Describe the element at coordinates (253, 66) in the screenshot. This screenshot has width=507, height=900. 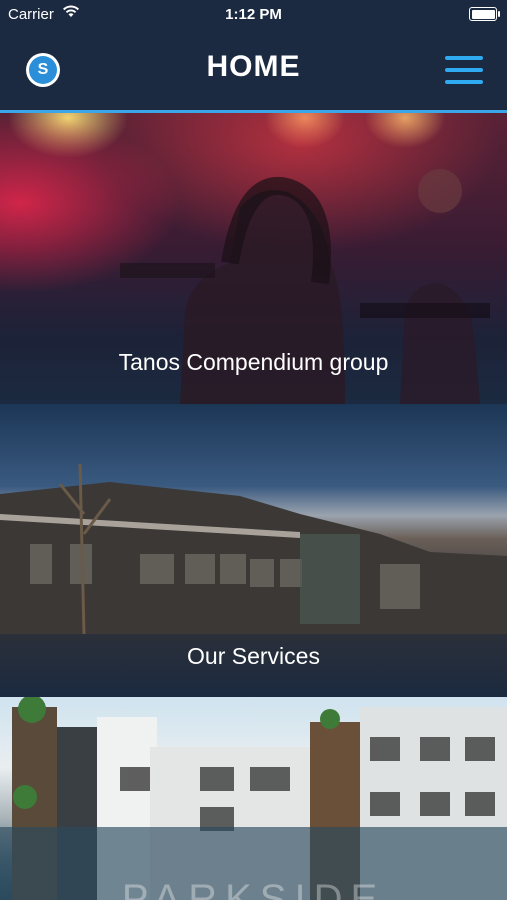
I see `page-title: HOME` at that location.